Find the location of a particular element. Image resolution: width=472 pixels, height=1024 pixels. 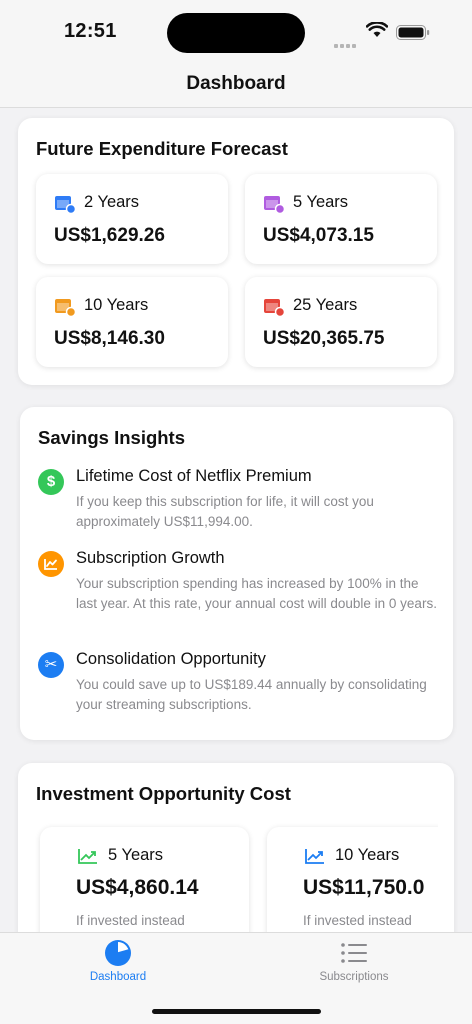

status-bar: 12:51 is located at coordinates (236, 32).